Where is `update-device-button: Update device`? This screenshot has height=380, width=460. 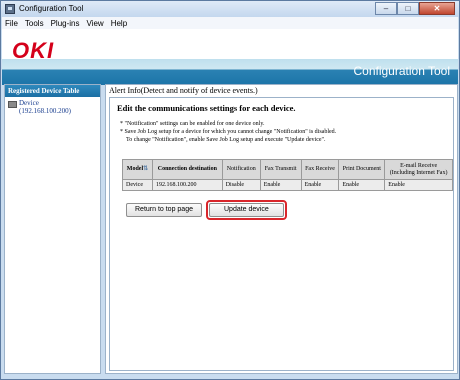
update-device-button: Update device is located at coordinates (246, 210).